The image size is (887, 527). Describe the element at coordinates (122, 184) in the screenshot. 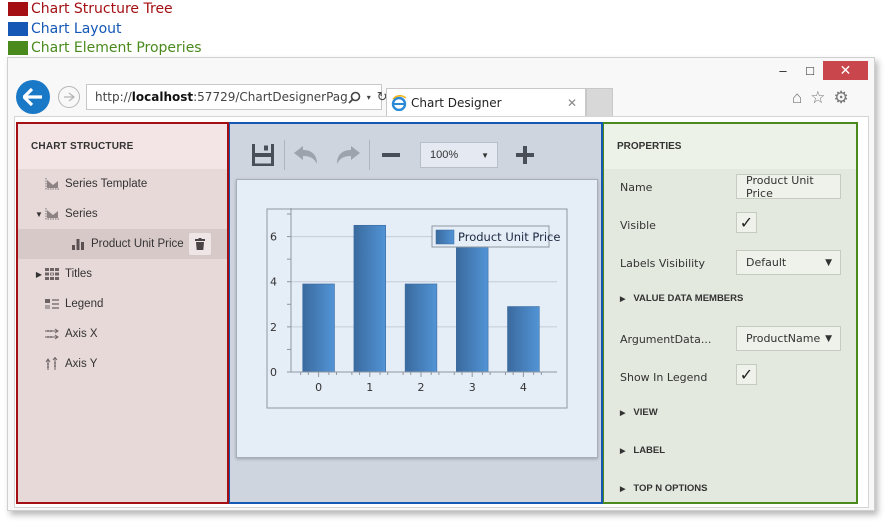

I see `tree-item-series-template: Series Template` at that location.